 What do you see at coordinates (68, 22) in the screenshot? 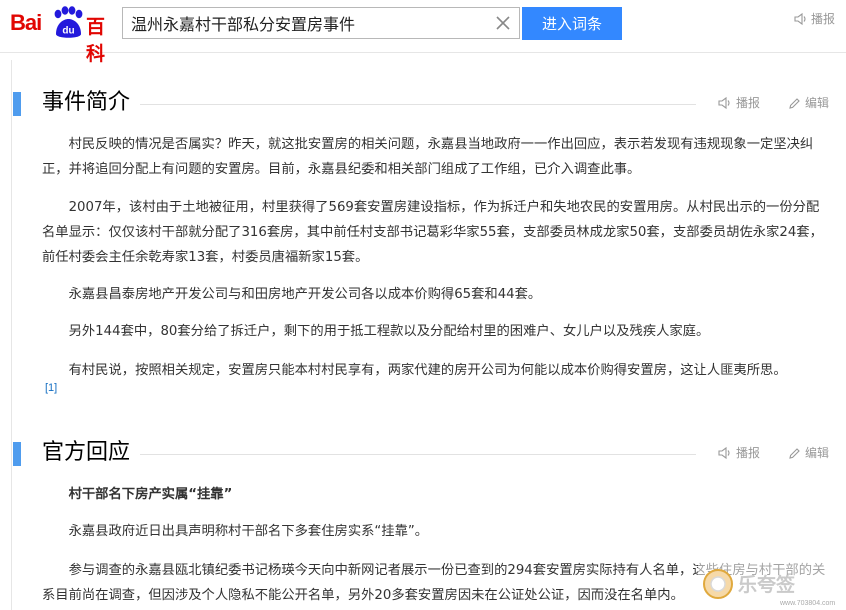
I see `logo-paw-icon: du` at bounding box center [68, 22].